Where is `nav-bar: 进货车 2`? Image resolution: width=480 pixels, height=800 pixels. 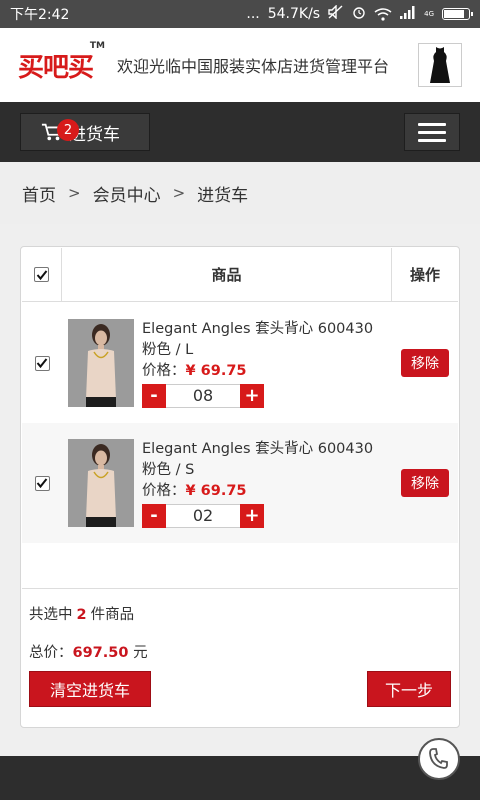
nav-bar: 进货车 2 is located at coordinates (240, 132).